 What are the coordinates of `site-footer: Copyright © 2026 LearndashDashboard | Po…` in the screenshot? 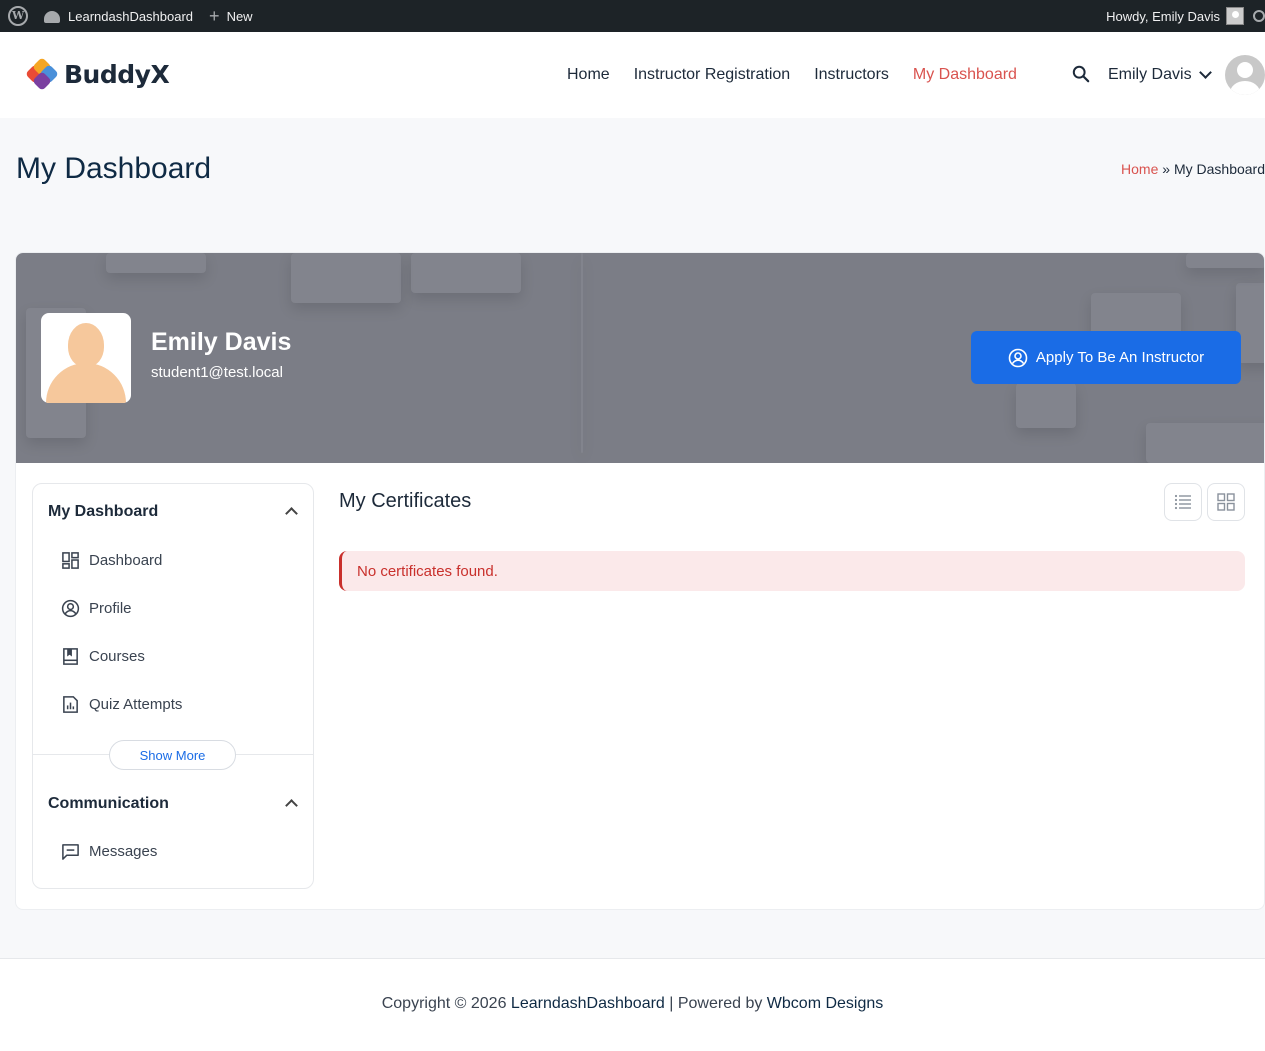 It's located at (632, 1004).